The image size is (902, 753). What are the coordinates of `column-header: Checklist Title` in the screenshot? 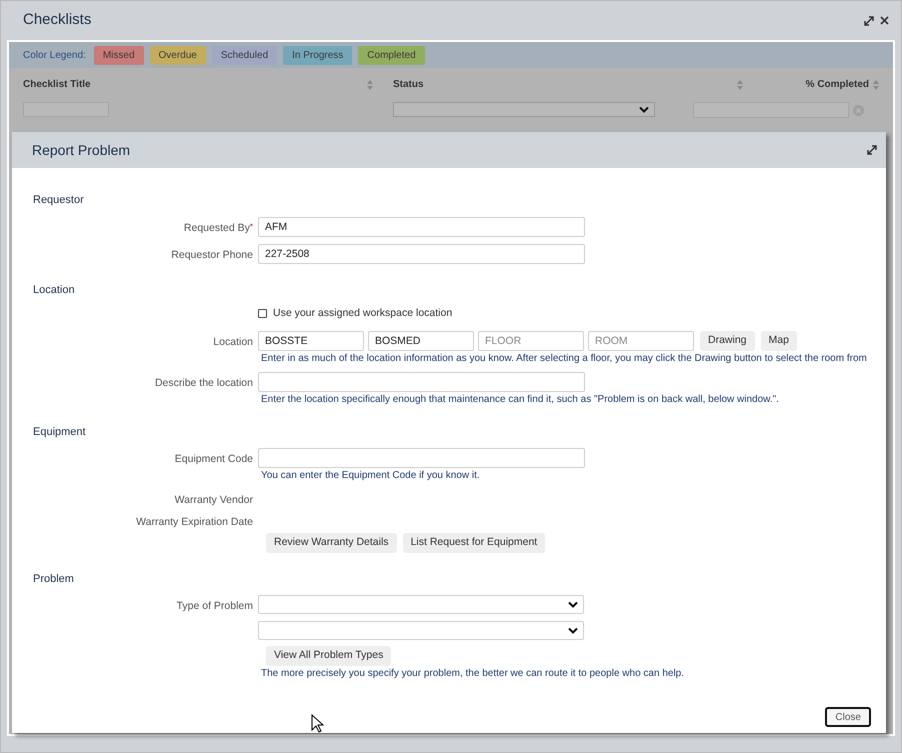 It's located at (57, 84).